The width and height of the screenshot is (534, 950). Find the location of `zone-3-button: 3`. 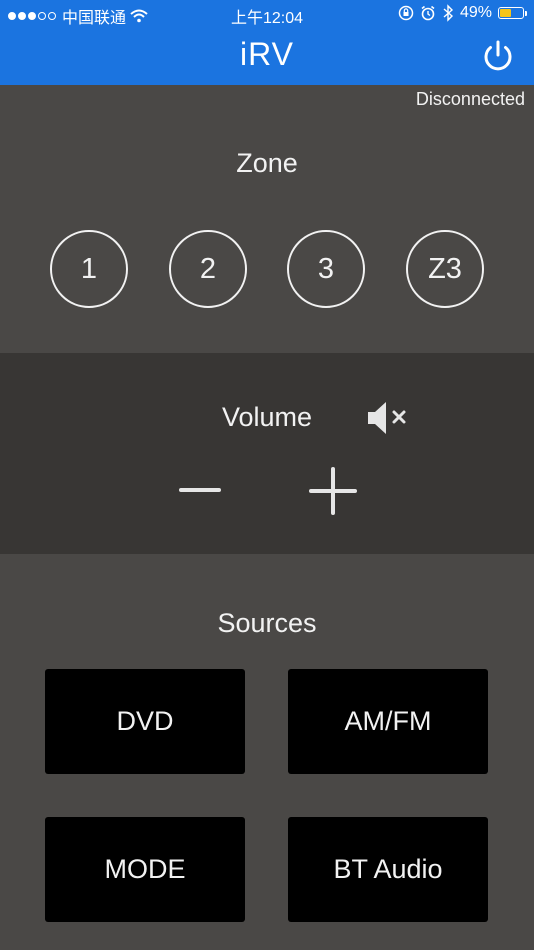

zone-3-button: 3 is located at coordinates (326, 269).